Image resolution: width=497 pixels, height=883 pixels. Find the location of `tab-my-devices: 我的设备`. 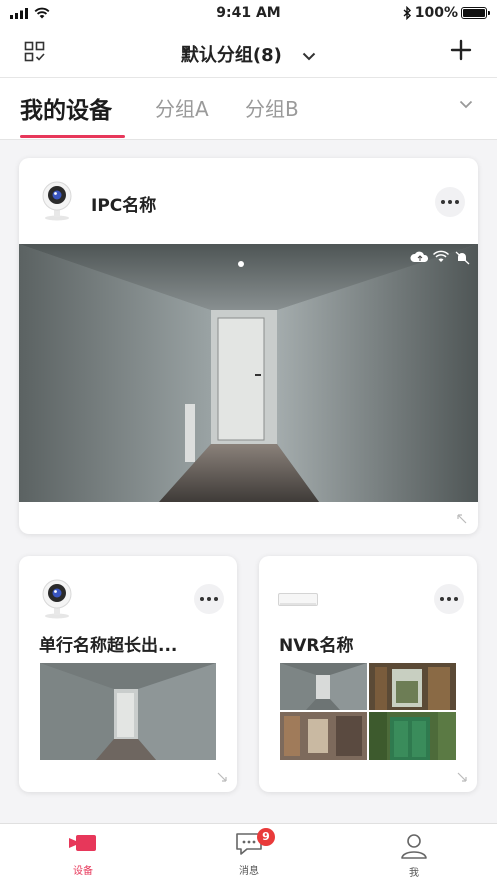

tab-my-devices: 我的设备 is located at coordinates (66, 108).